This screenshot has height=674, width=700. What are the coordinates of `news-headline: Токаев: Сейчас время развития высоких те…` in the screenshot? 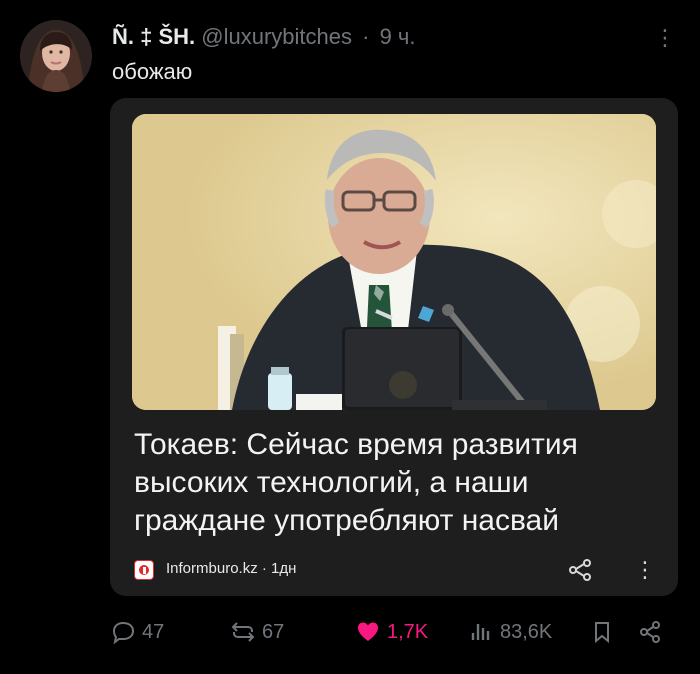 It's located at (394, 483).